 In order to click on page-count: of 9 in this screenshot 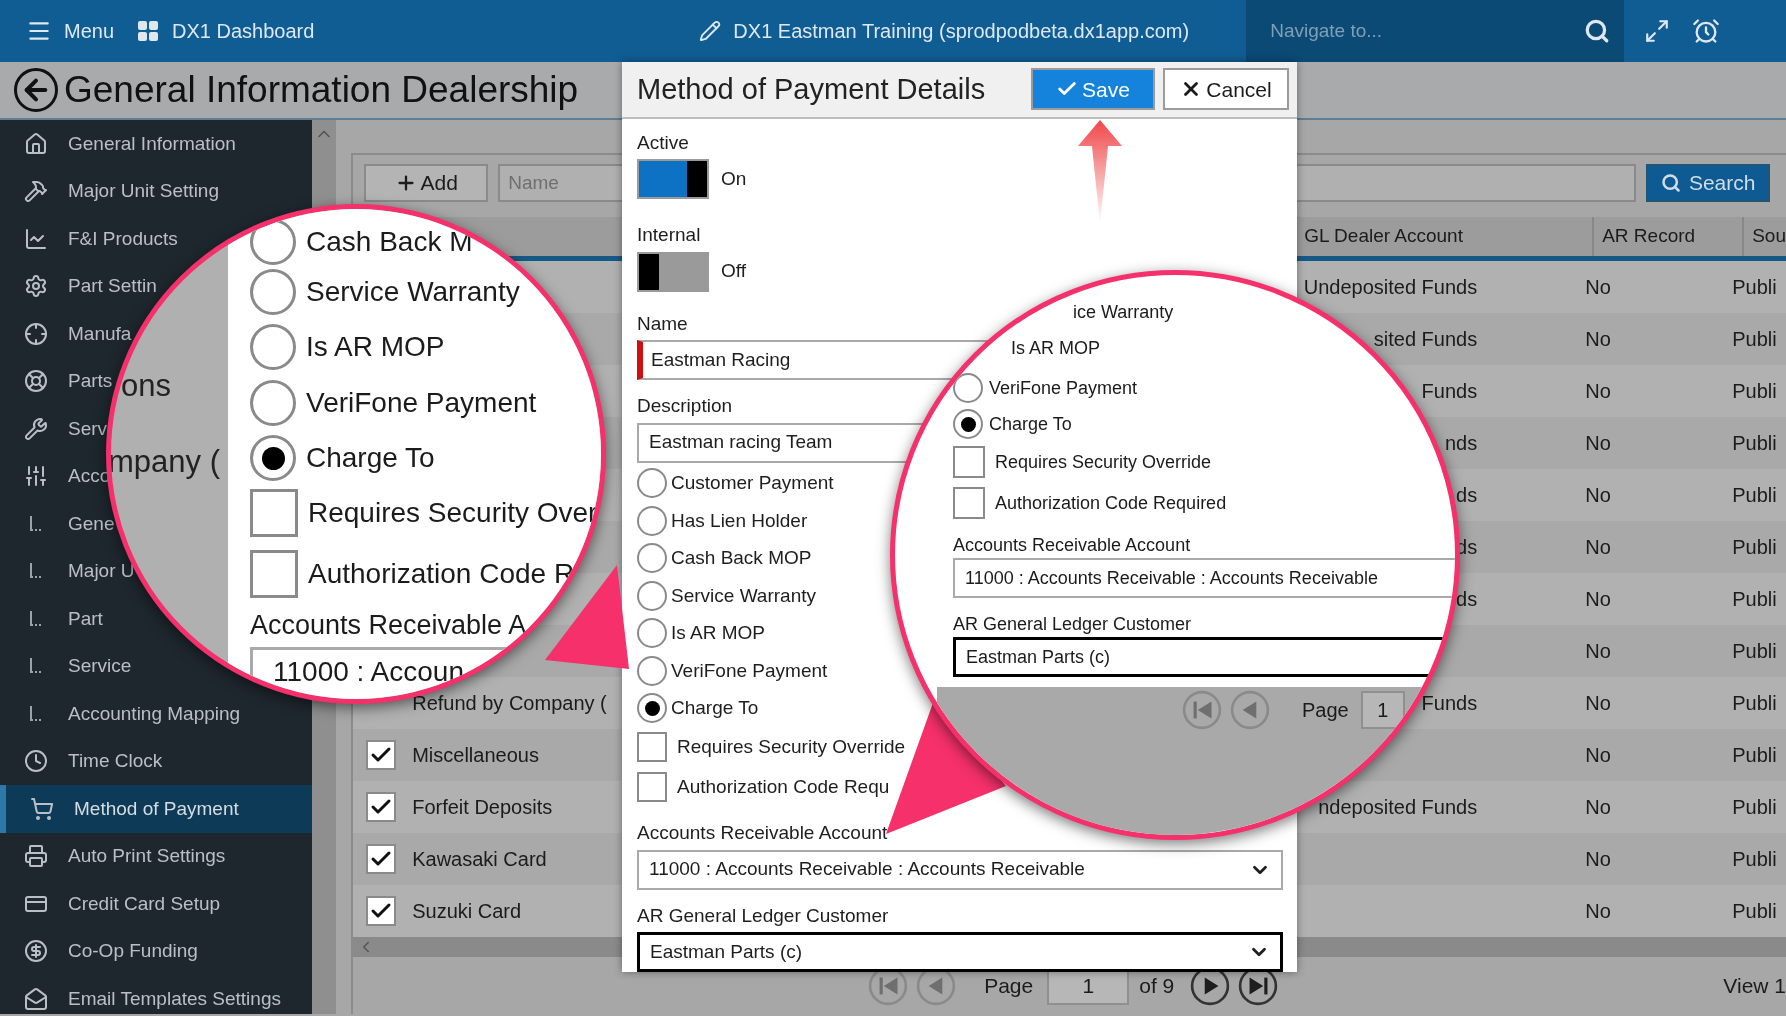, I will do `click(1157, 985)`.